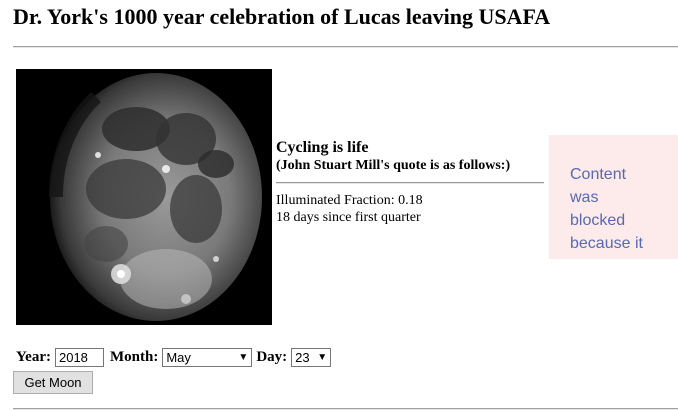  What do you see at coordinates (134, 356) in the screenshot?
I see `month-label: Month:` at bounding box center [134, 356].